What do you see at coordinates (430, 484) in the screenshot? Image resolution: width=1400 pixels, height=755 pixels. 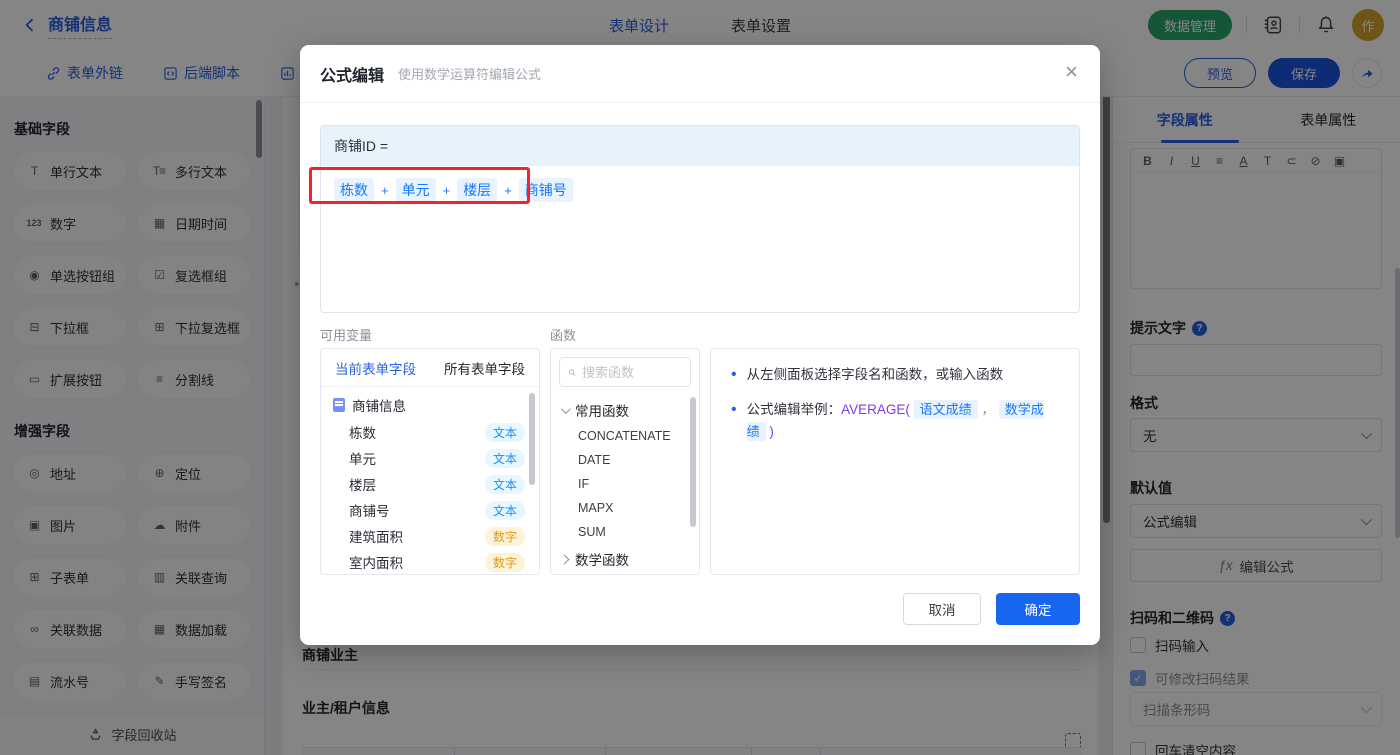 I see `variable-row: 楼层 文本` at bounding box center [430, 484].